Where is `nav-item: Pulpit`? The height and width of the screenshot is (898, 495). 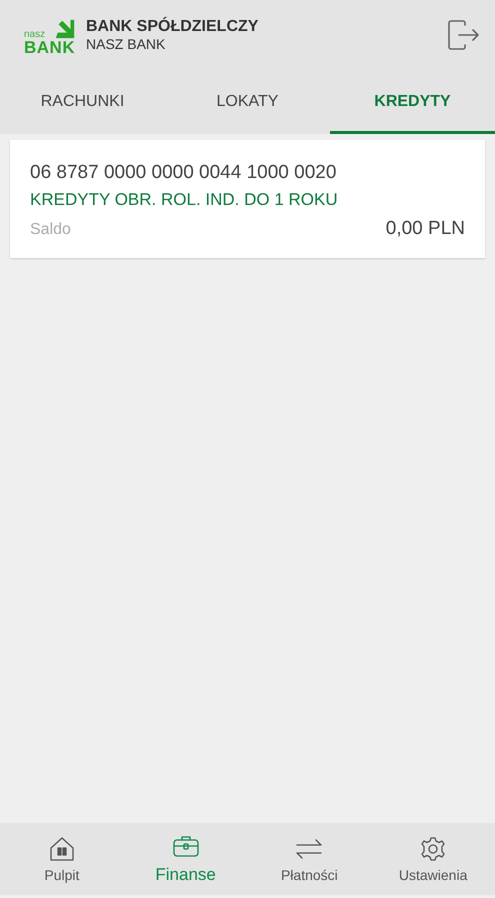 nav-item: Pulpit is located at coordinates (62, 859).